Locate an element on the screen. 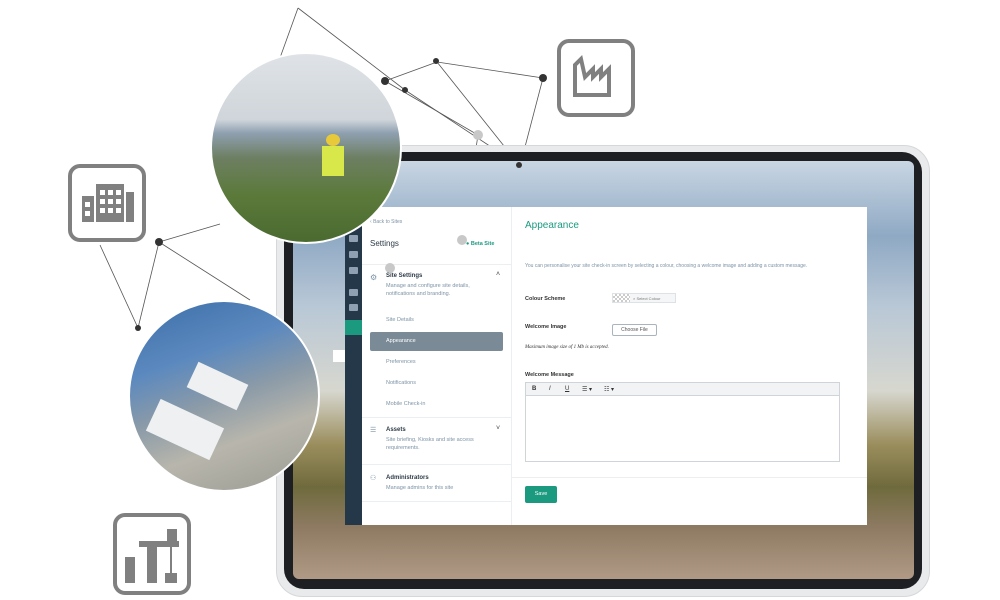 The image size is (1000, 600). select-colour-text: Select Colour is located at coordinates (648, 298).